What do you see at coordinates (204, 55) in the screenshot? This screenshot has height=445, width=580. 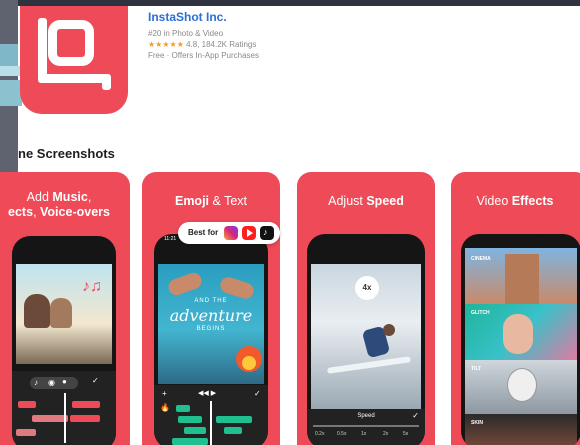 I see `app-price: Free · Offers In-App Purchases` at bounding box center [204, 55].